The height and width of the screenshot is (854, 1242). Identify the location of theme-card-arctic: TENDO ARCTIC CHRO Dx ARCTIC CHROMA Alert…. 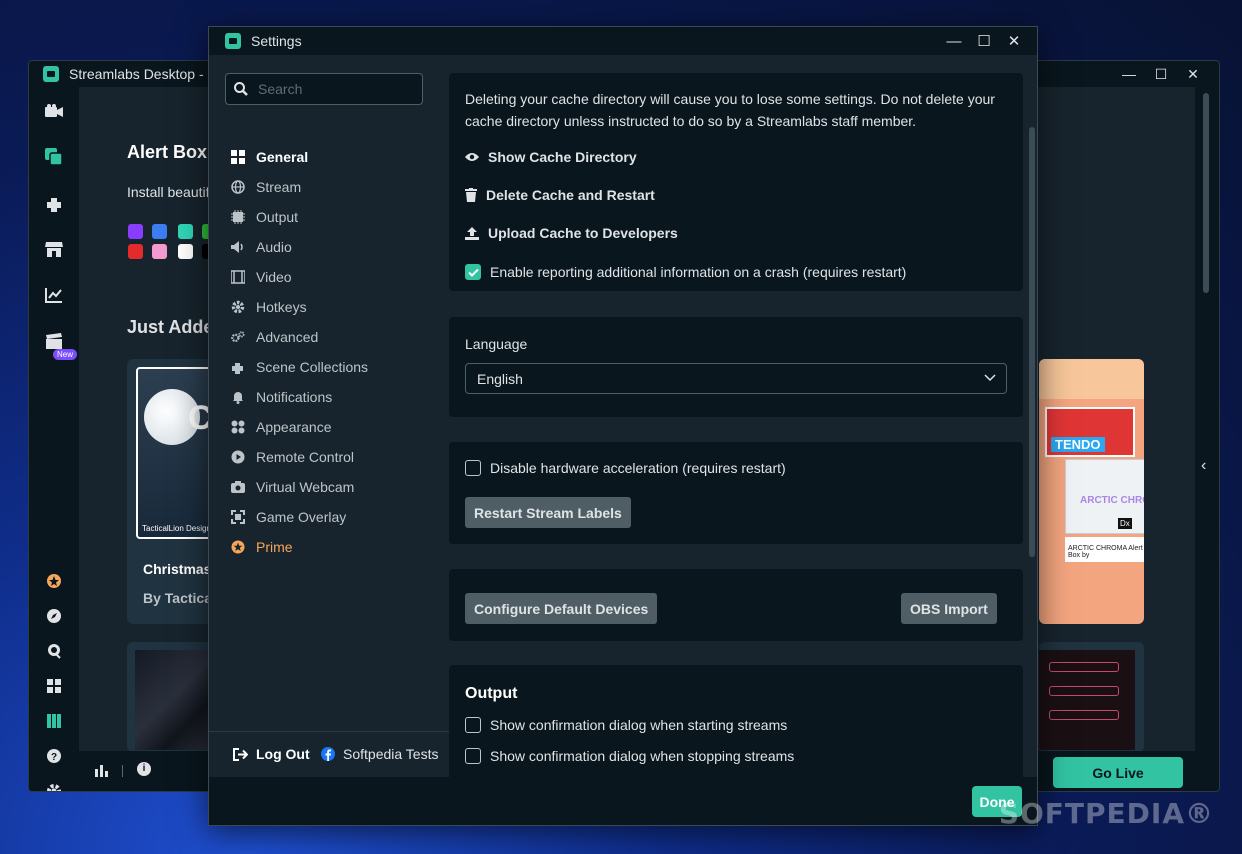
(1091, 491).